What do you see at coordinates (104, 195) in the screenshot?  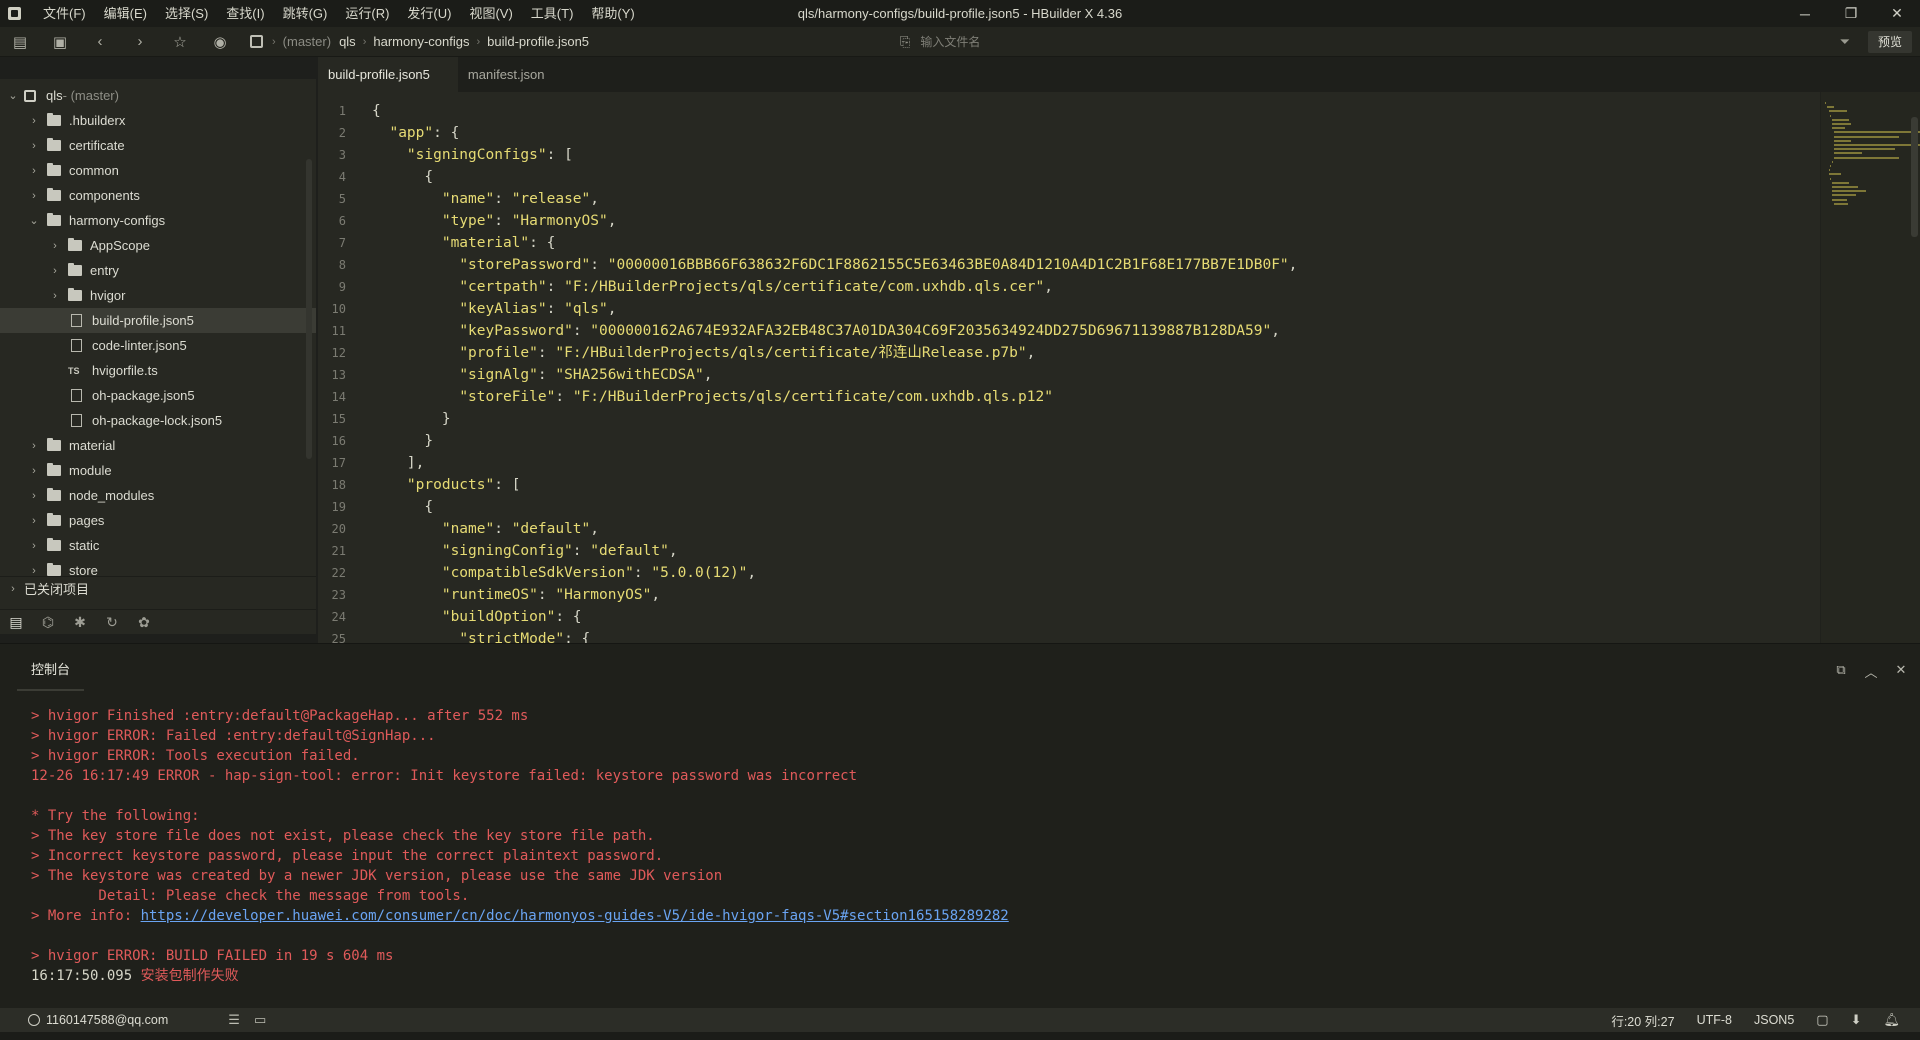 I see `tree-item-label: components` at bounding box center [104, 195].